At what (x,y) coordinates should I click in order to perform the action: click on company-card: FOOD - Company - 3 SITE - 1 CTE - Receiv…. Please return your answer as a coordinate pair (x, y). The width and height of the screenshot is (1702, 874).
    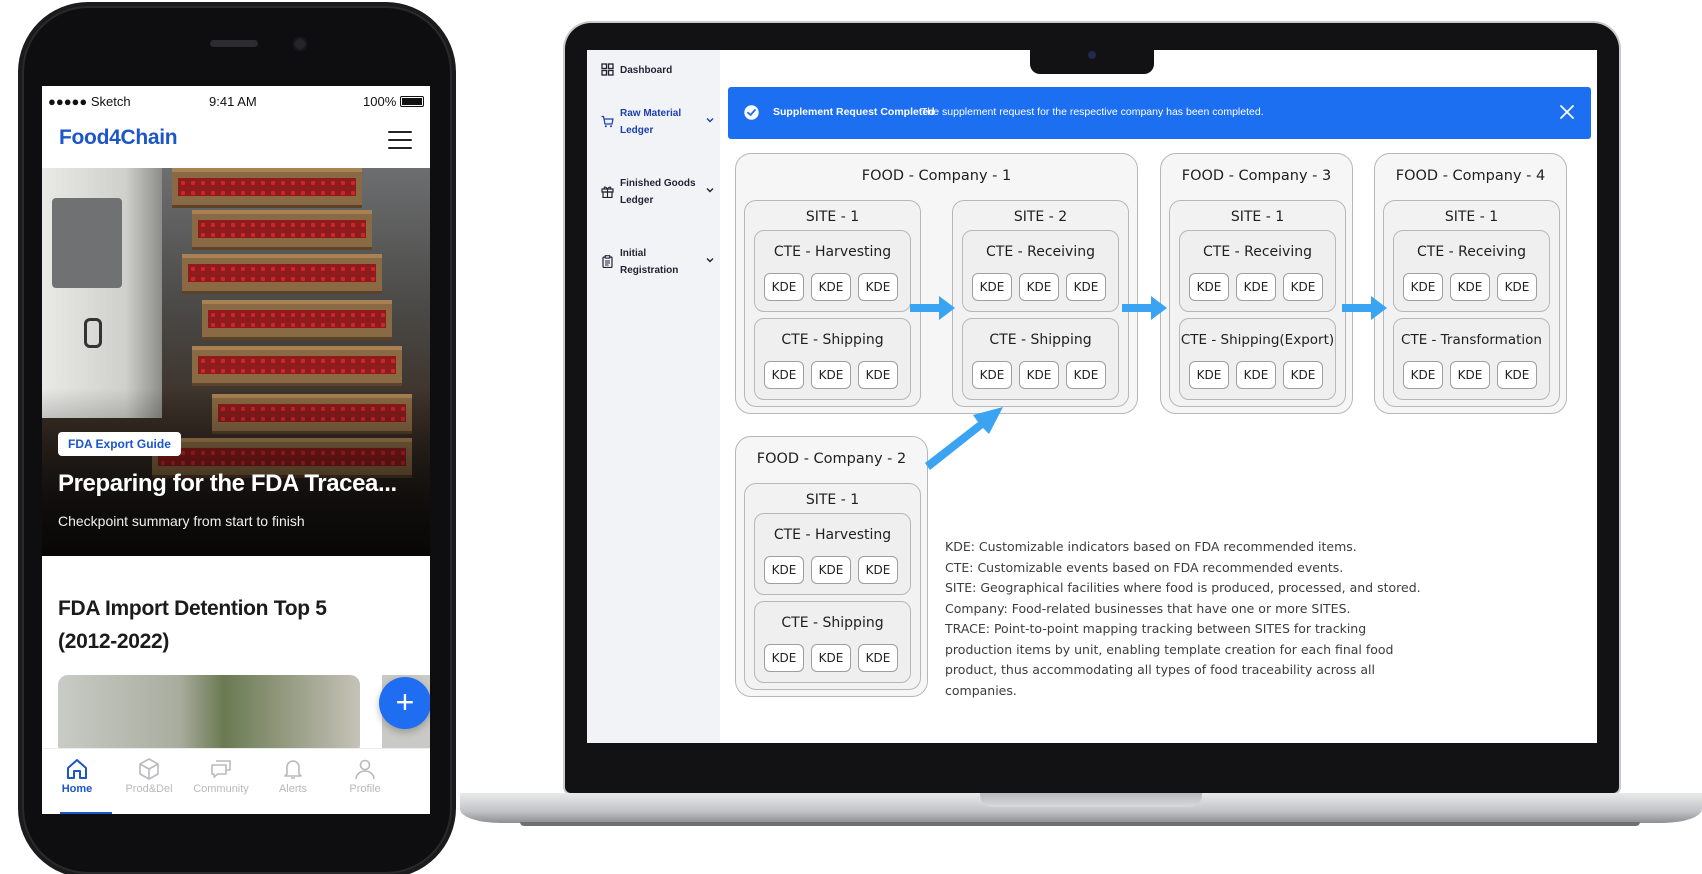
    Looking at the image, I should click on (1256, 283).